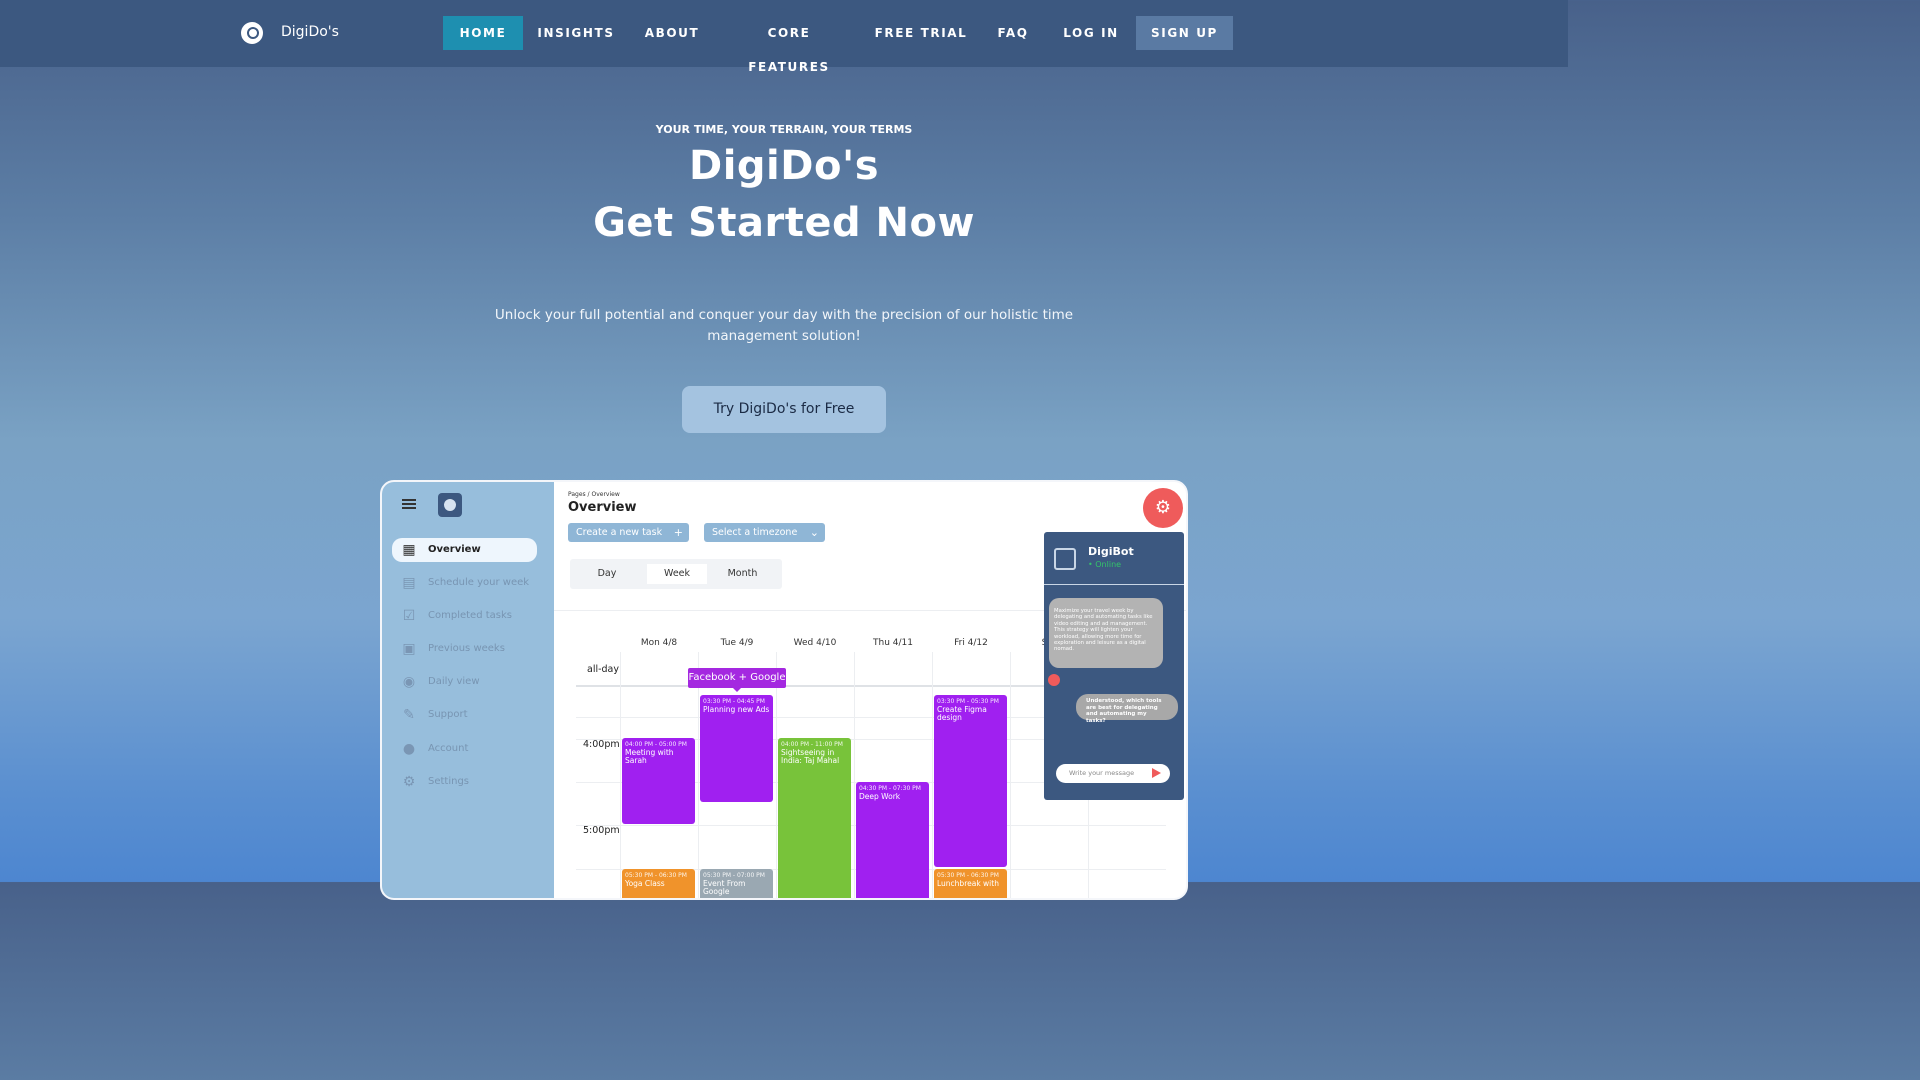  I want to click on event-title: Deep Work, so click(880, 796).